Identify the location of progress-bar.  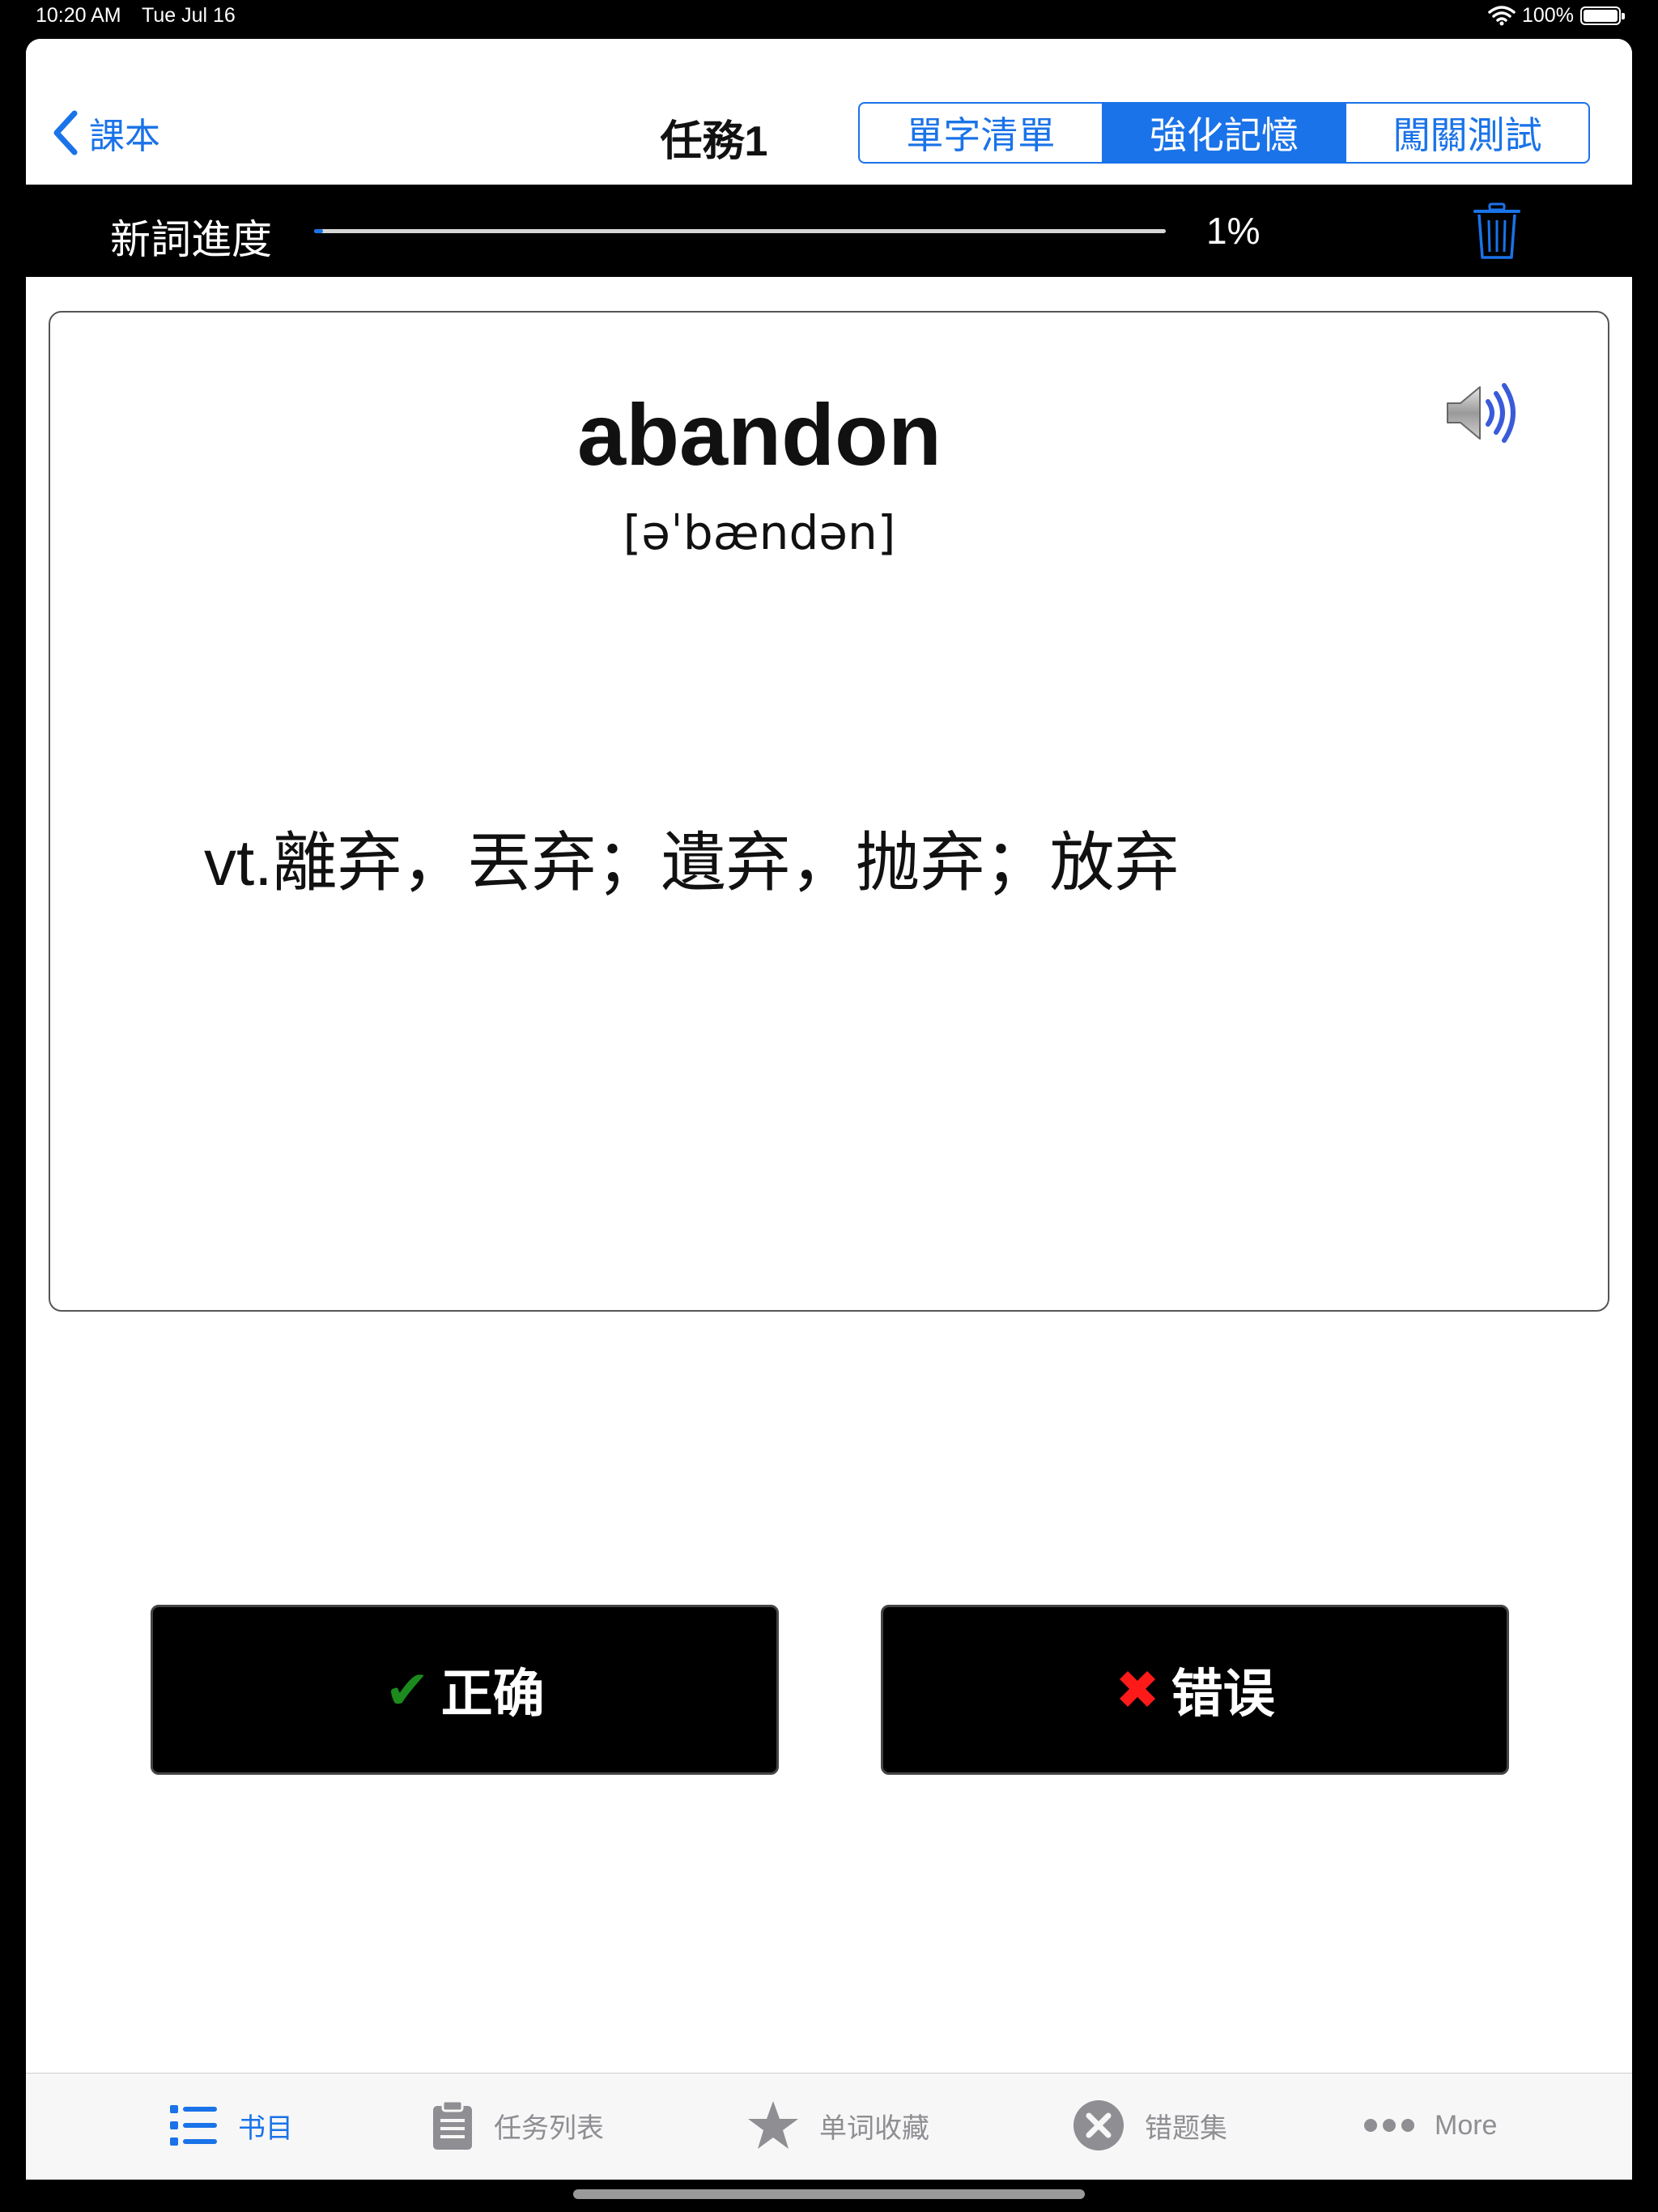
(740, 231).